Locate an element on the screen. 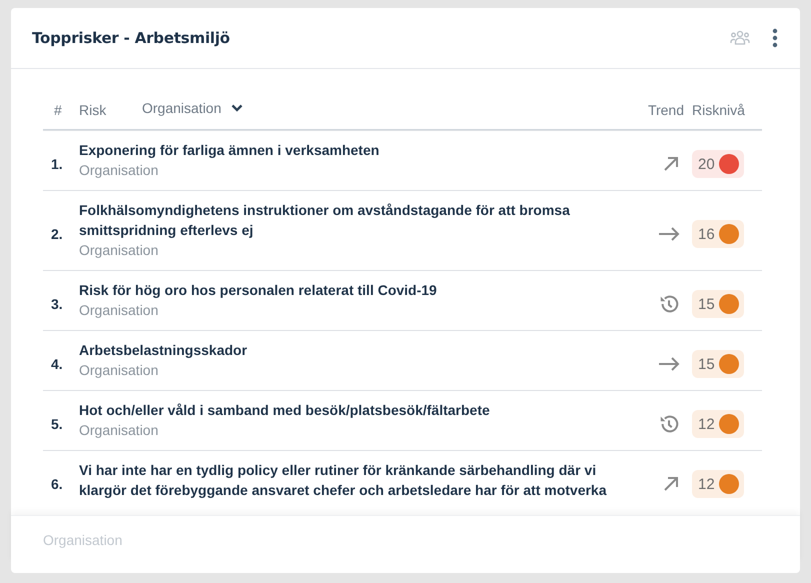 This screenshot has height=583, width=811. chevron-down-icon is located at coordinates (237, 108).